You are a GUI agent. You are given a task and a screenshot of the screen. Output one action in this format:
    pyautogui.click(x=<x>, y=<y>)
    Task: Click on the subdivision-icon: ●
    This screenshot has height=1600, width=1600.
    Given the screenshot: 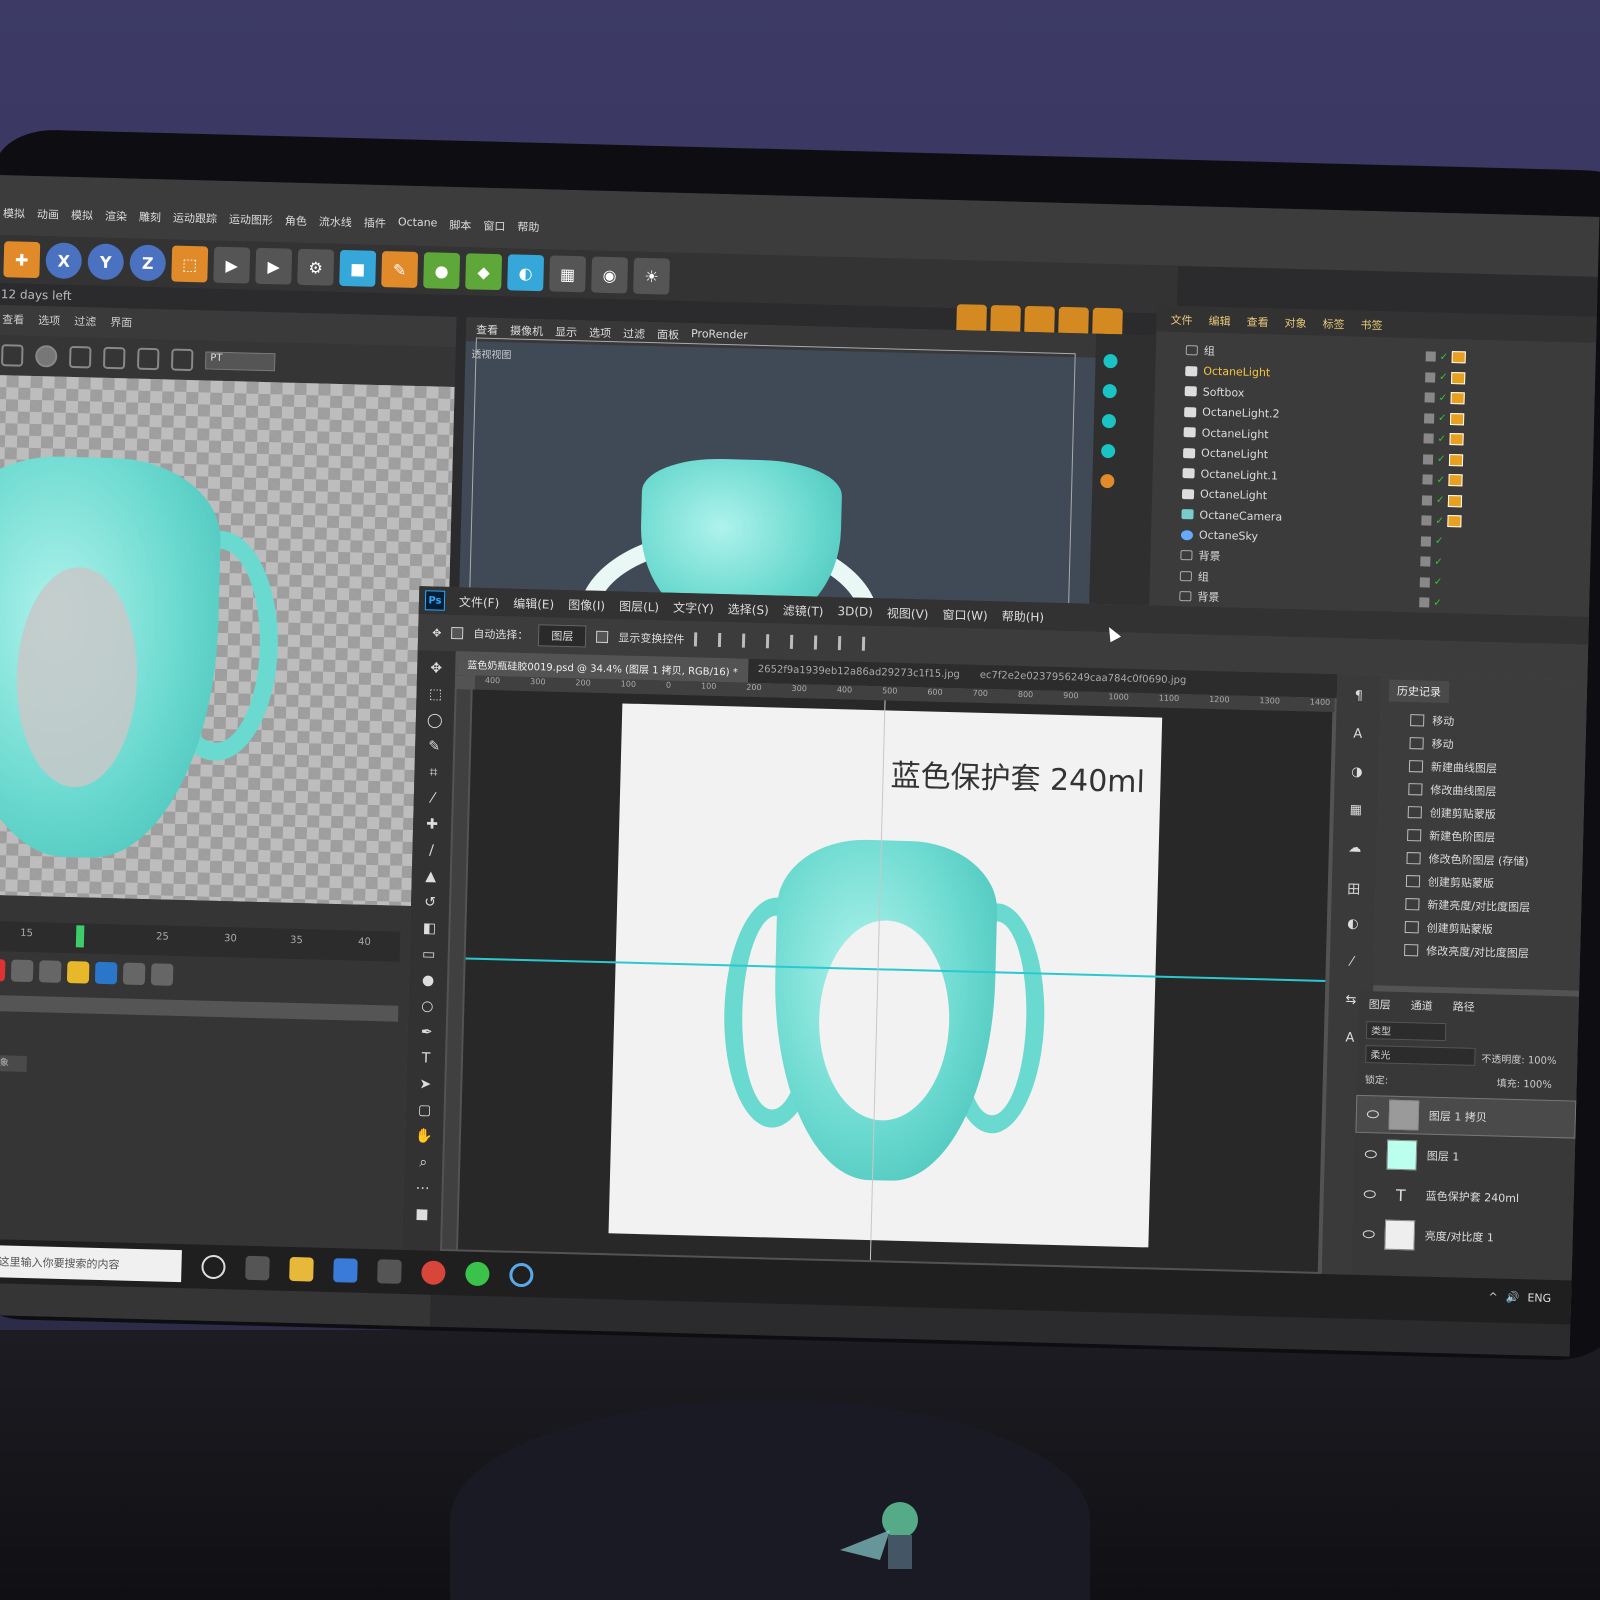 What is the action you would take?
    pyautogui.click(x=442, y=271)
    